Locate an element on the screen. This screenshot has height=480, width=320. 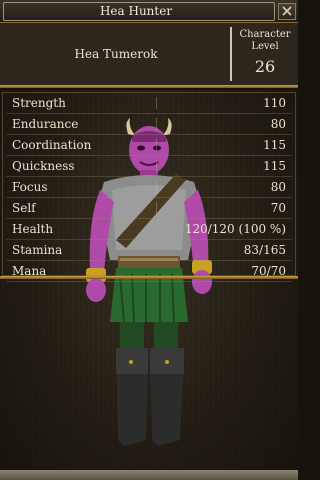
stat-row-focus: Focus 80 is located at coordinates (149, 187).